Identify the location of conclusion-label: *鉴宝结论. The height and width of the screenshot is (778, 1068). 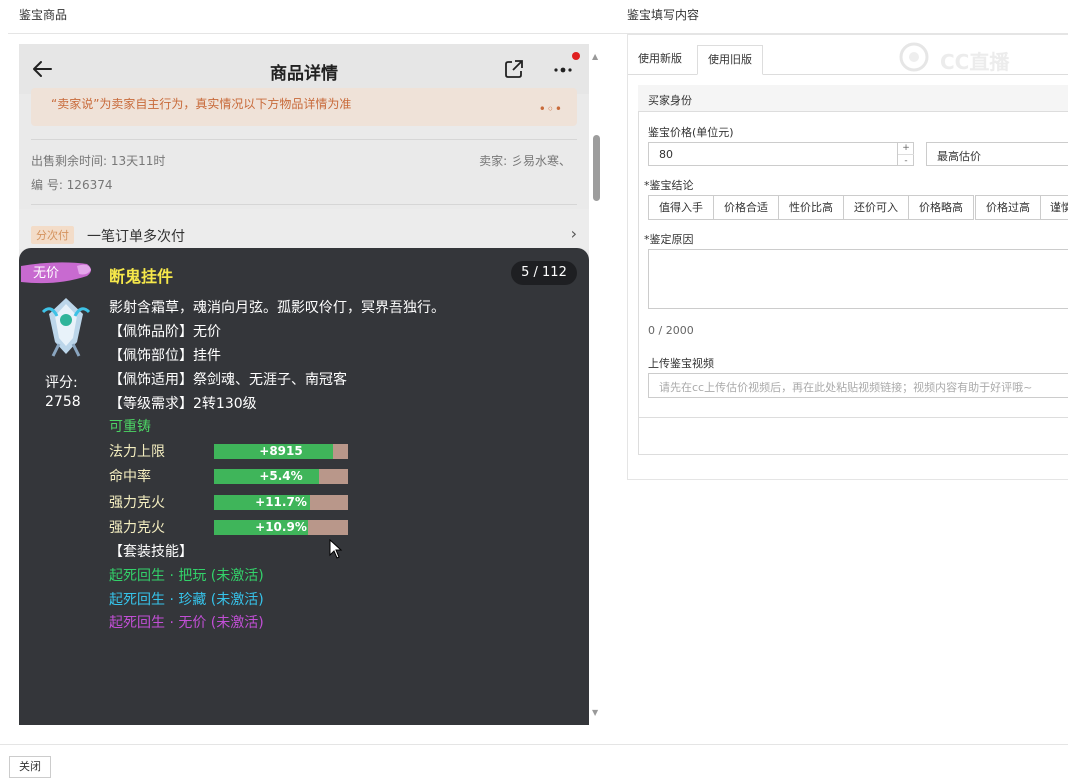
(669, 185).